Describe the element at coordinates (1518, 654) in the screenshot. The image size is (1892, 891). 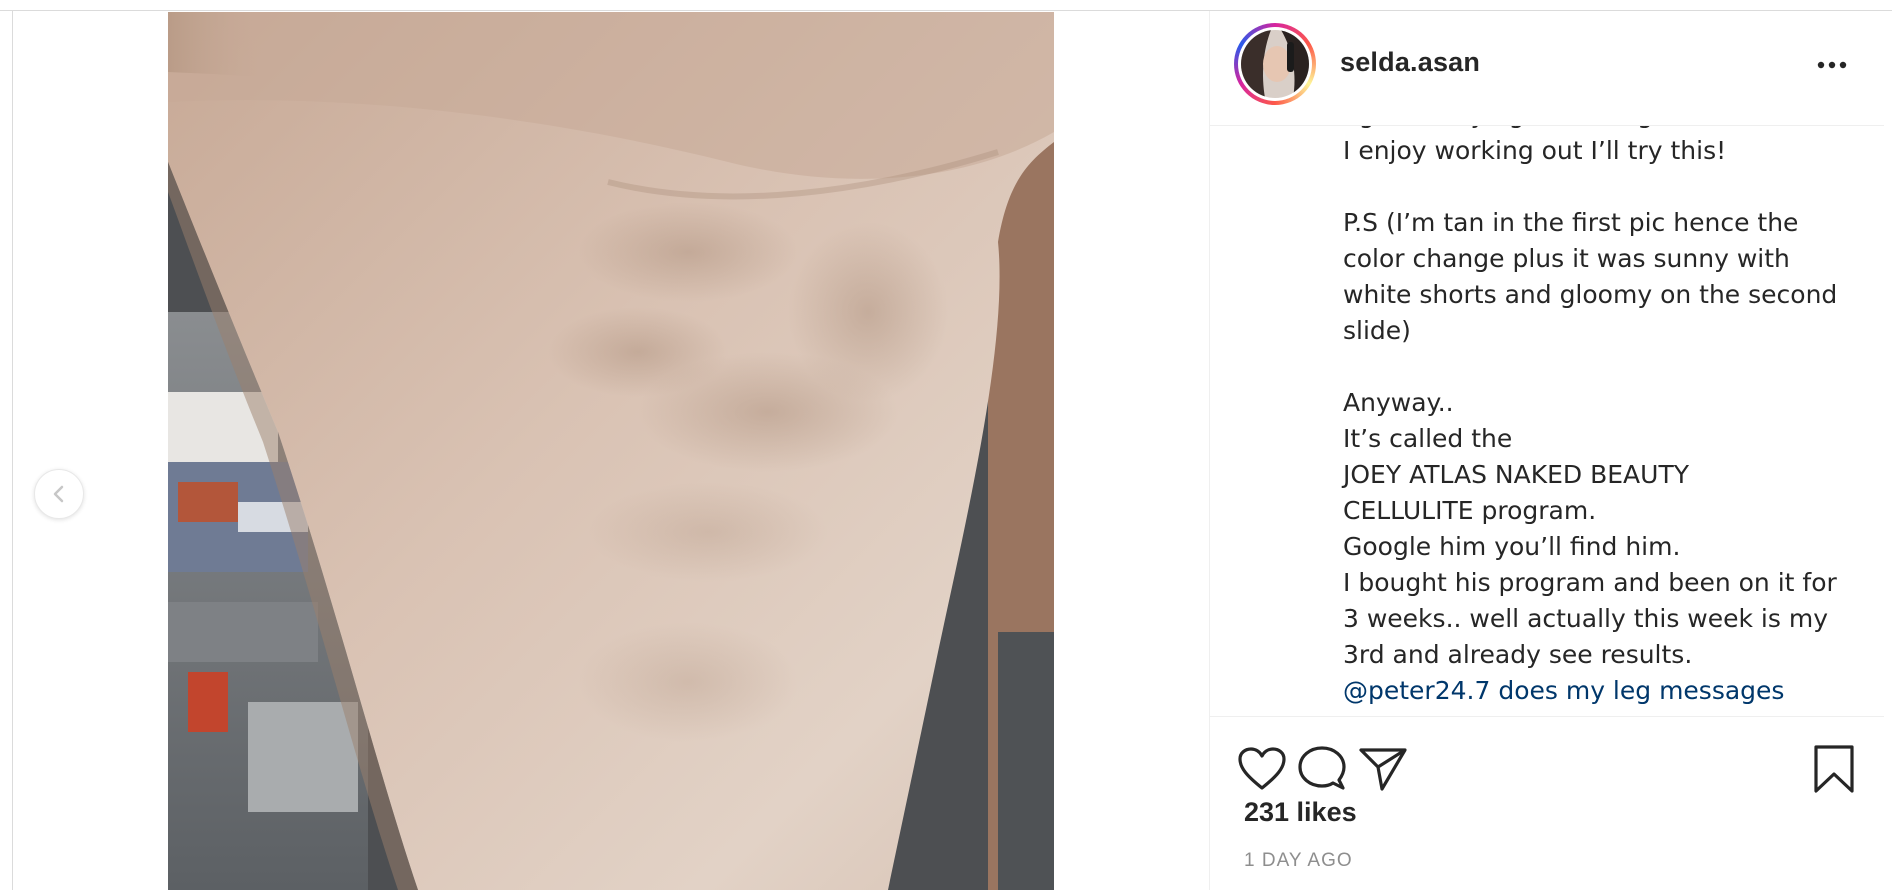
I see `caption-line: 3rd and already see results.` at that location.